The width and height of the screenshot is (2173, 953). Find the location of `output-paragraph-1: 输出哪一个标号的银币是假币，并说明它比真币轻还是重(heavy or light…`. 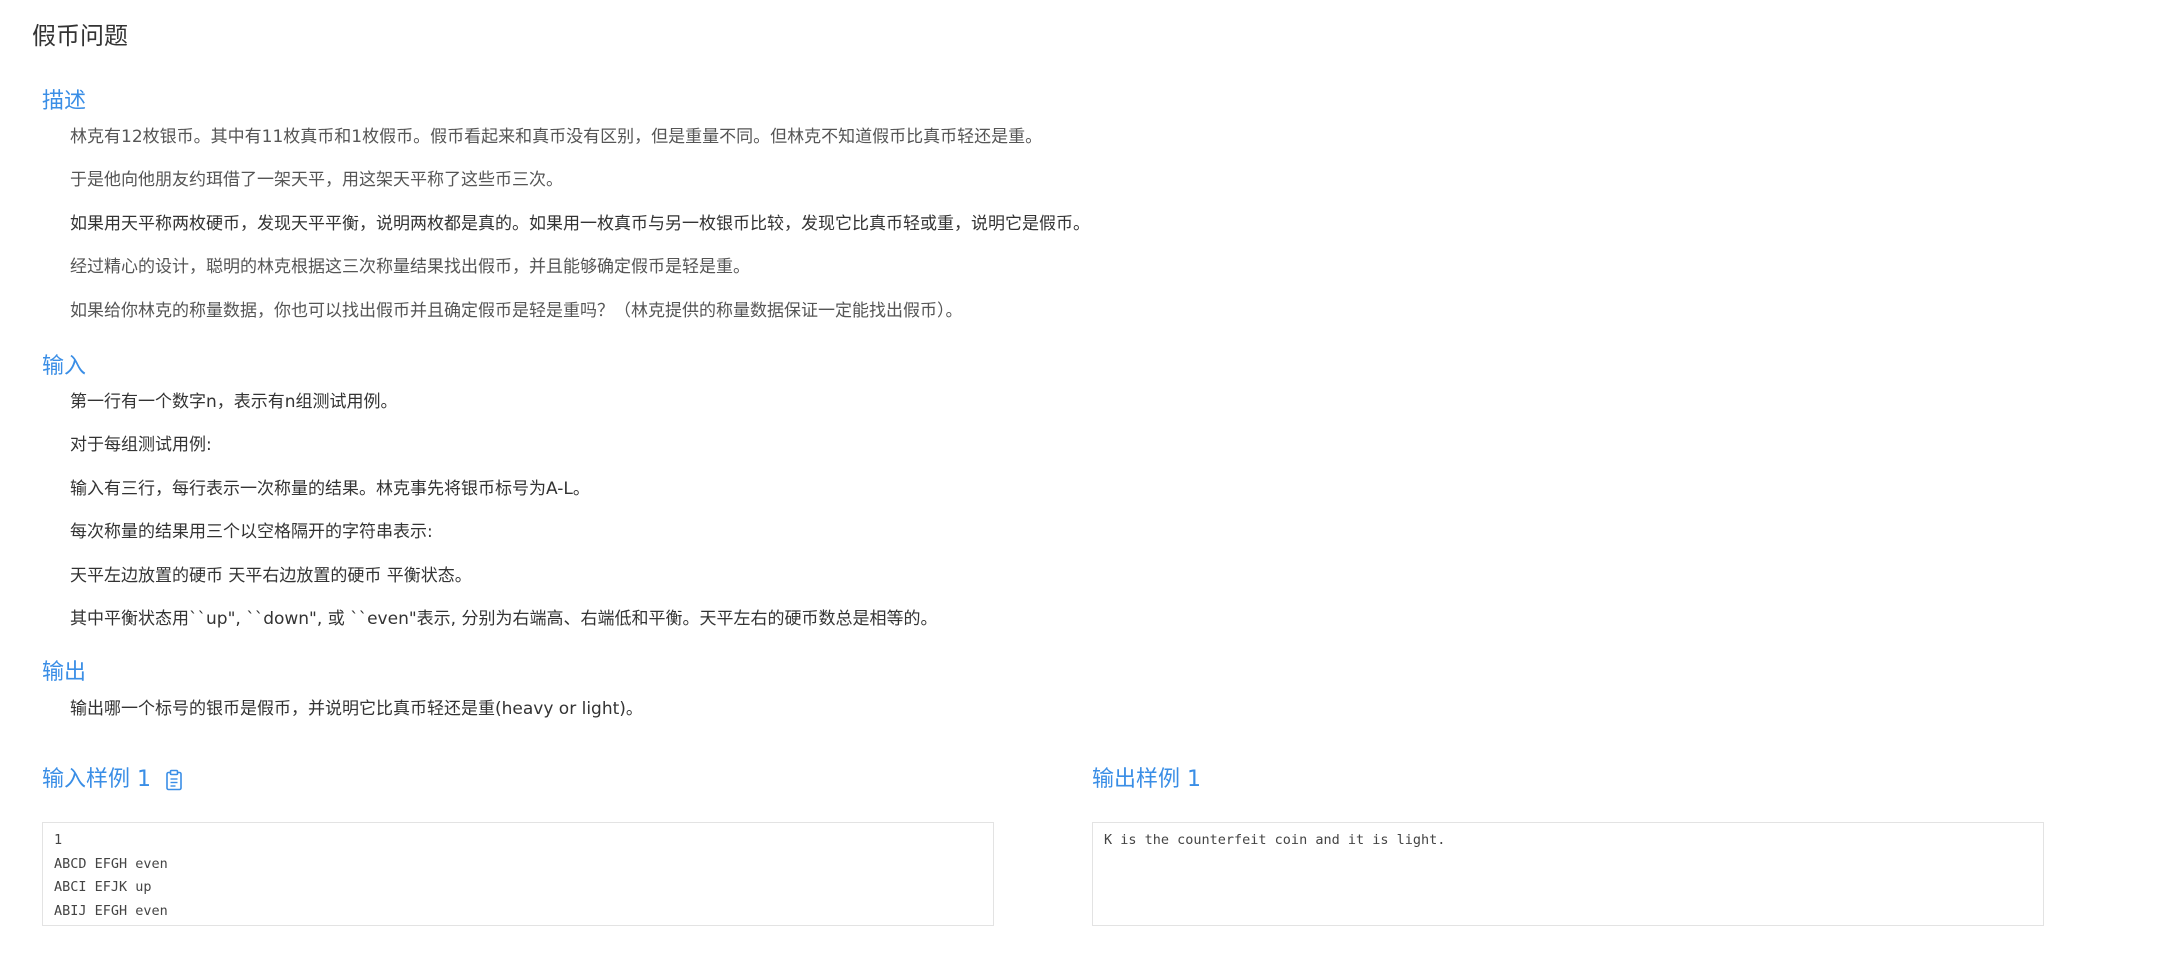

output-paragraph-1: 输出哪一个标号的银币是假币，并说明它比真币轻还是重(heavy or light… is located at coordinates (356, 709).